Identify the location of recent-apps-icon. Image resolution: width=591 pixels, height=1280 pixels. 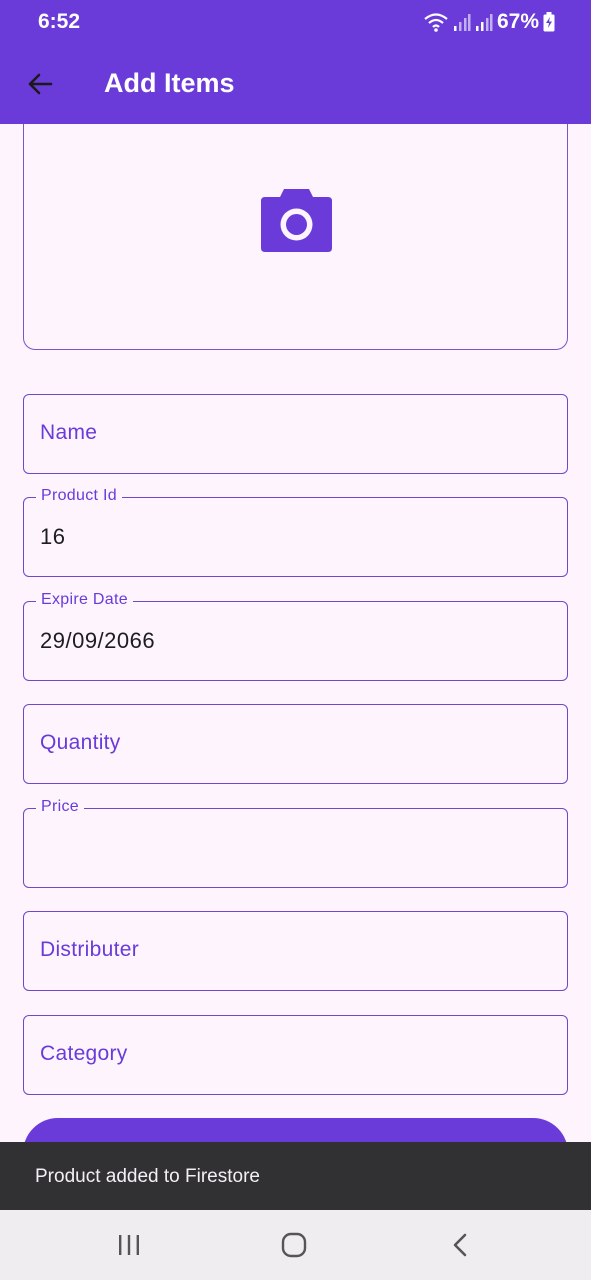
(129, 1245).